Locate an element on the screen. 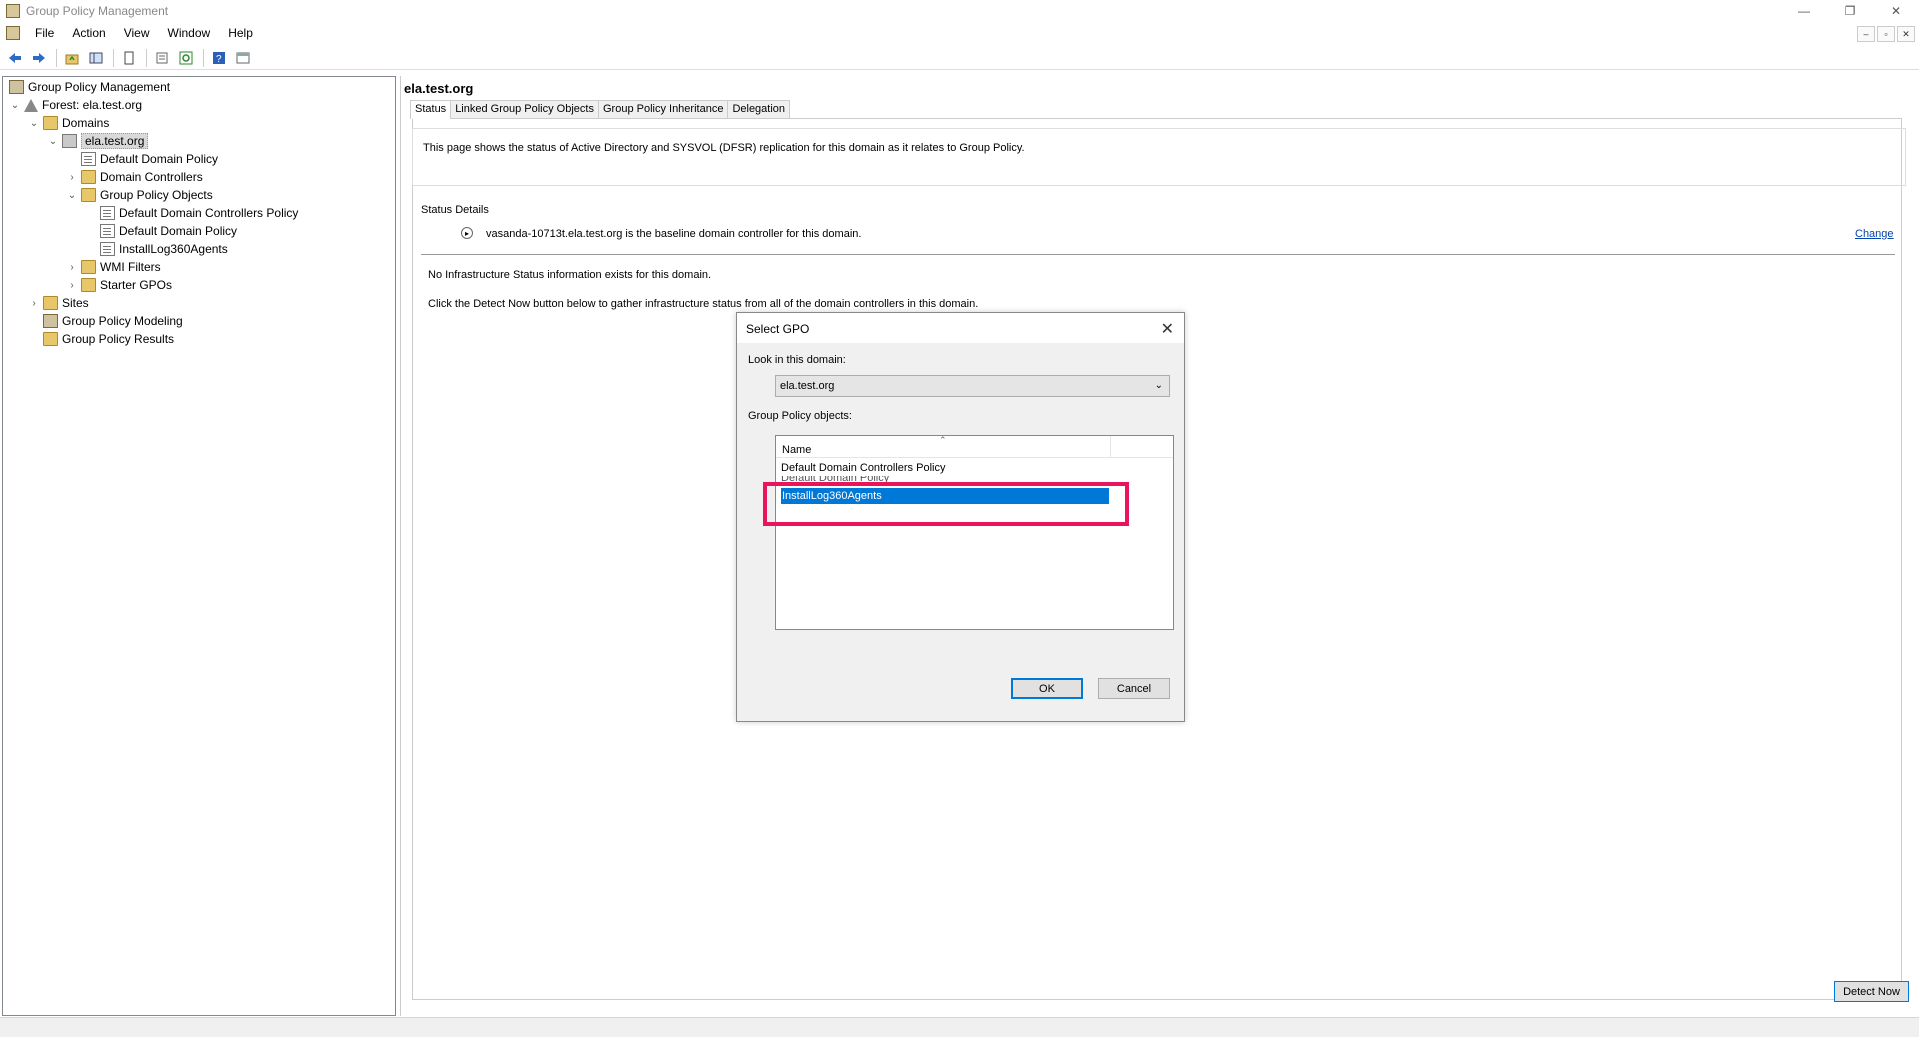  window-controls: — ❐ ✕ is located at coordinates (1850, 11).